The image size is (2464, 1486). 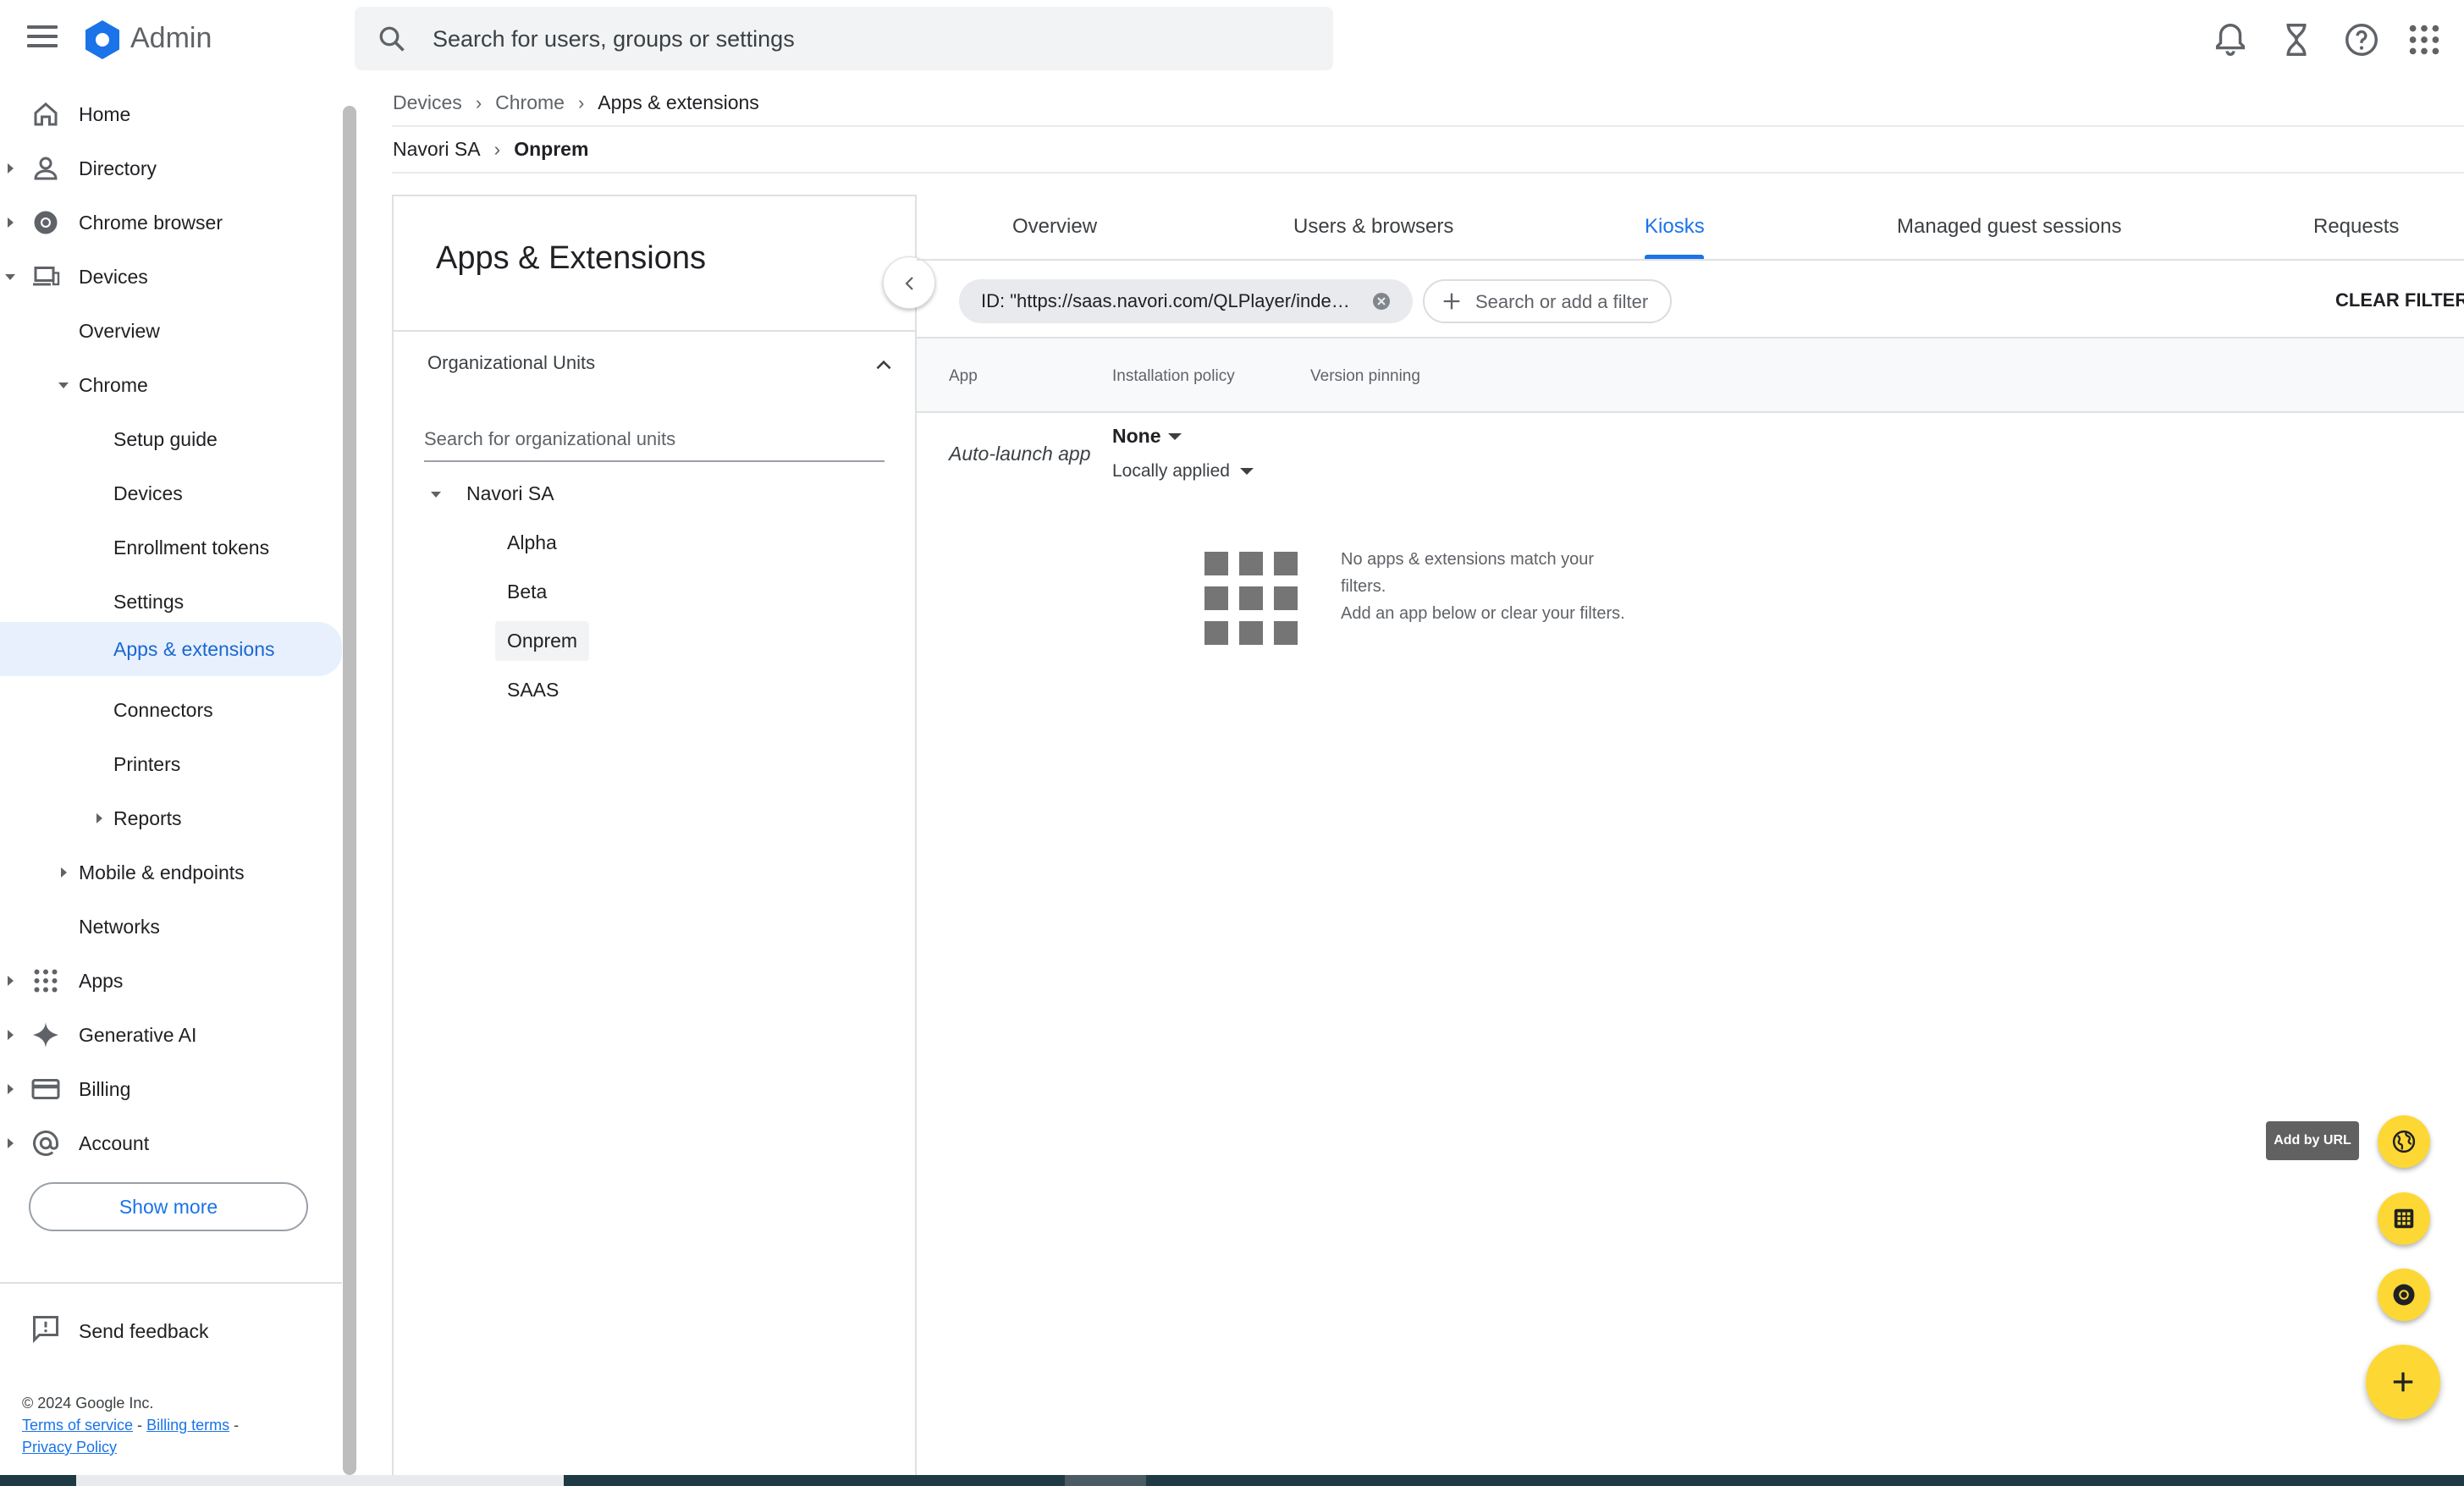 I want to click on sidebar-item-chrome-browser: Chrome browser, so click(x=171, y=222).